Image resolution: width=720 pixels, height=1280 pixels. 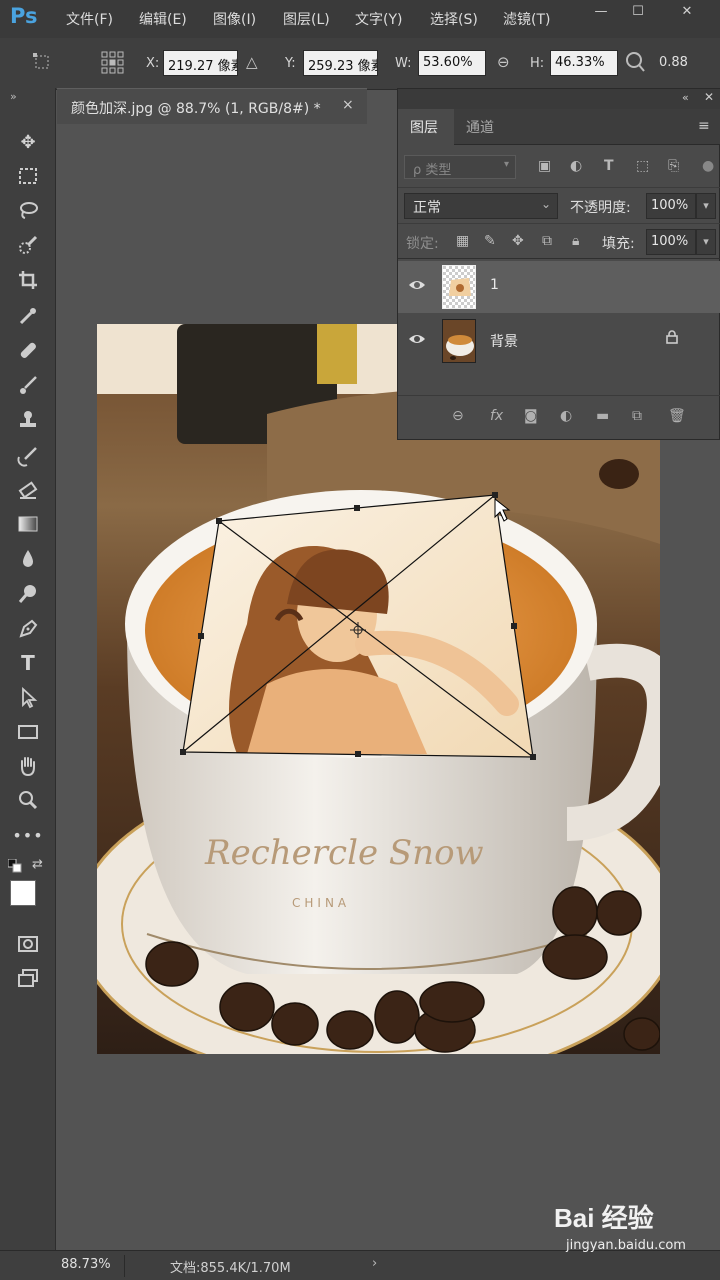 I want to click on path-selection-tool-icon, so click(x=28, y=698).